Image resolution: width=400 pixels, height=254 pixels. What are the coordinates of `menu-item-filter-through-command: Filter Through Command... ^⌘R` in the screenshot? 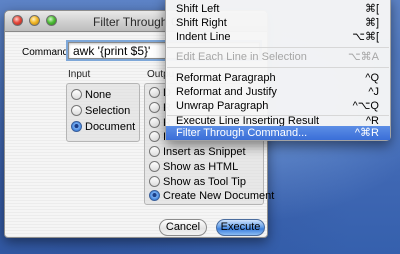 It's located at (278, 133).